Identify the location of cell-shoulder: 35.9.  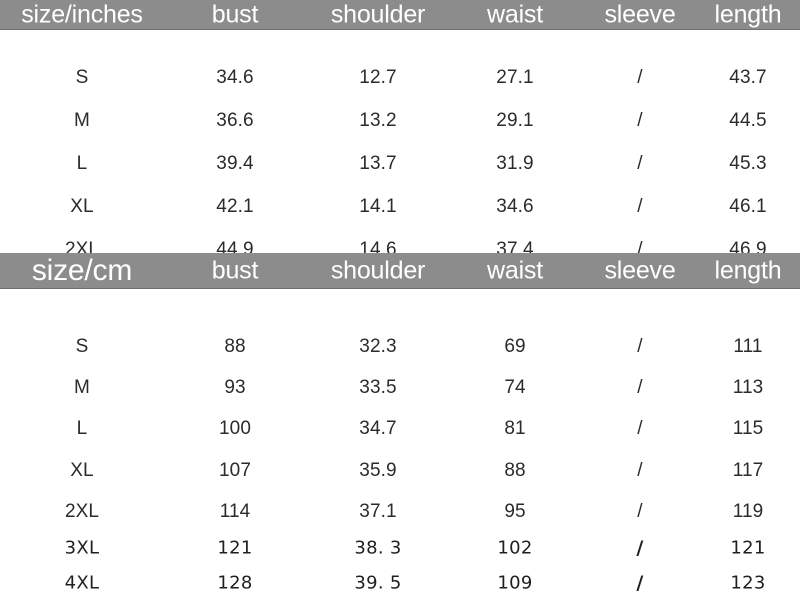
(378, 470).